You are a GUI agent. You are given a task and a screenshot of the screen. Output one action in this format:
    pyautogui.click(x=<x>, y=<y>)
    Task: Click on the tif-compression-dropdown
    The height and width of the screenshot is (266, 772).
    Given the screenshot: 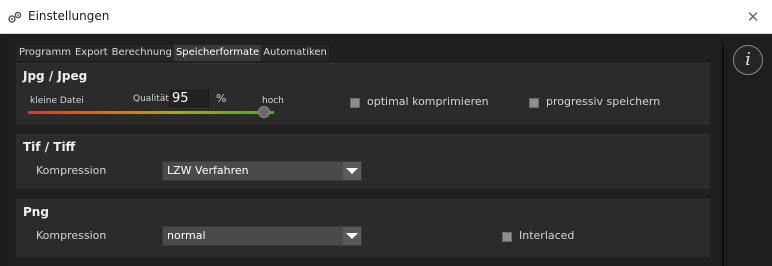 What is the action you would take?
    pyautogui.click(x=352, y=171)
    